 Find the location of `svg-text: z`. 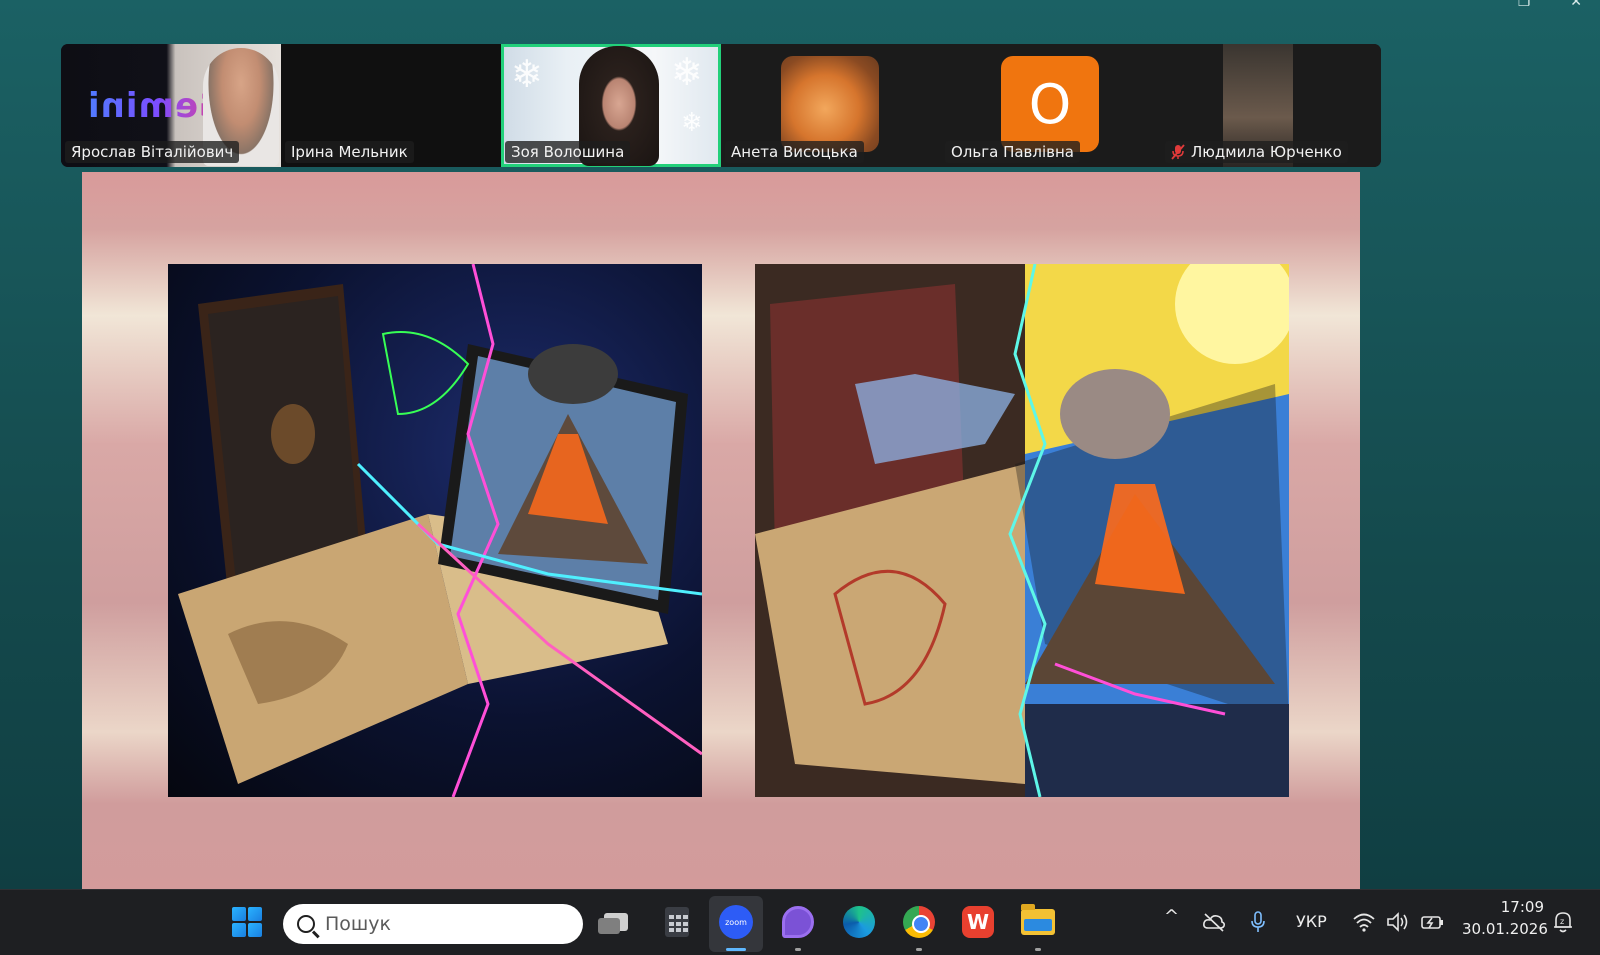

svg-text: z is located at coordinates (1562, 921).